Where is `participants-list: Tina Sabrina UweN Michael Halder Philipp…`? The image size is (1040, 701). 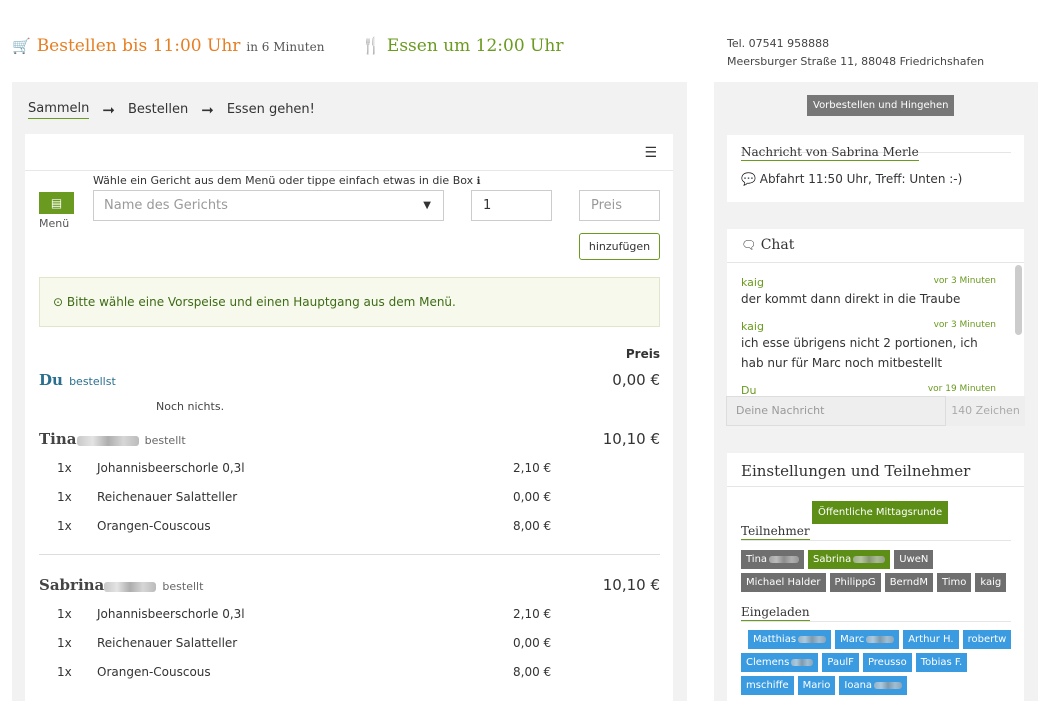
participants-list: Tina Sabrina UweN Michael Halder Philipp… is located at coordinates (878, 571).